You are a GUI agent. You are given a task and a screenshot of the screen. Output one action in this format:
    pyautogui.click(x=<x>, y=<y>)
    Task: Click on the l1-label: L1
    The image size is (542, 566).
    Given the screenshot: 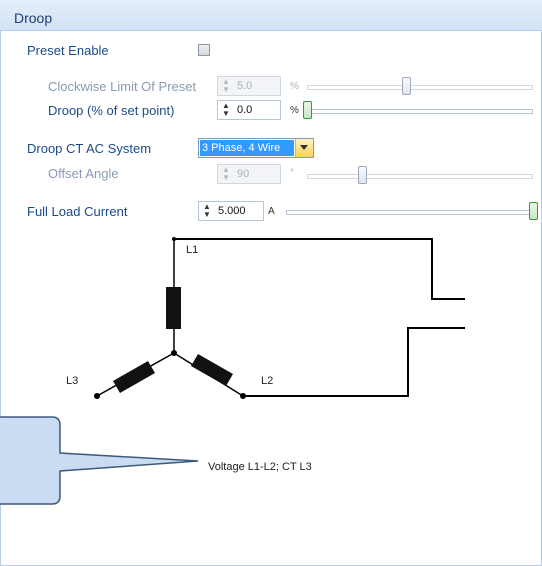 What is the action you would take?
    pyautogui.click(x=192, y=250)
    